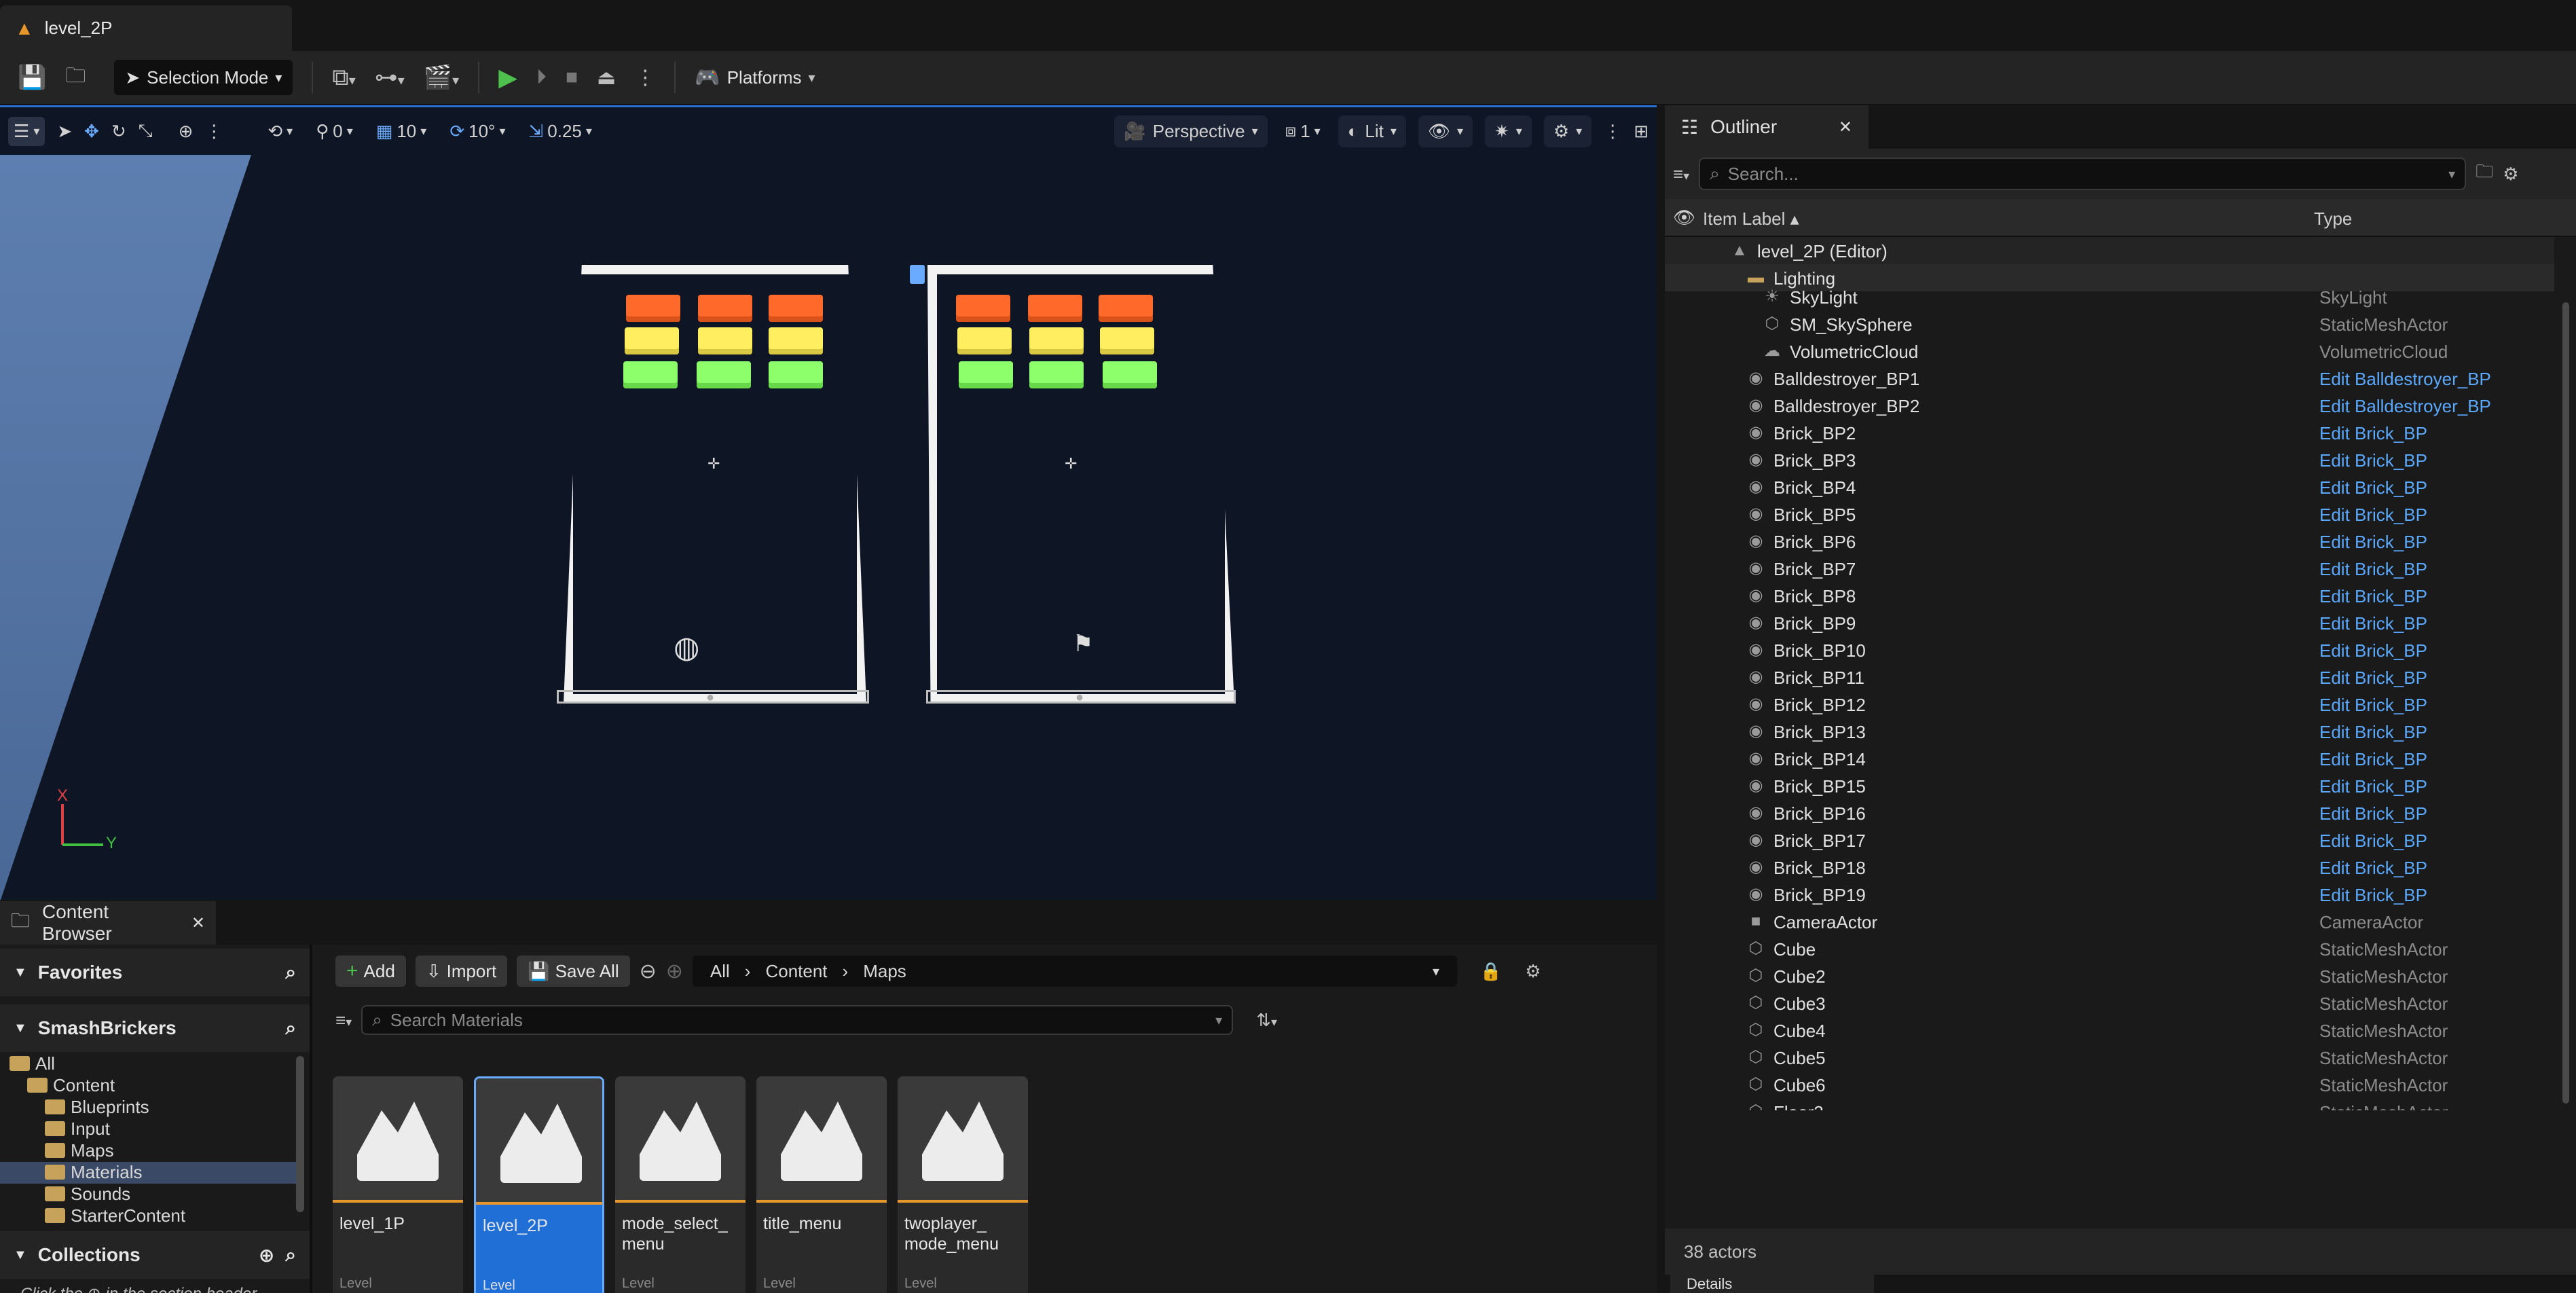 The image size is (2576, 1293). What do you see at coordinates (390, 77) in the screenshot?
I see `blueprint-icon: ⊶▾` at bounding box center [390, 77].